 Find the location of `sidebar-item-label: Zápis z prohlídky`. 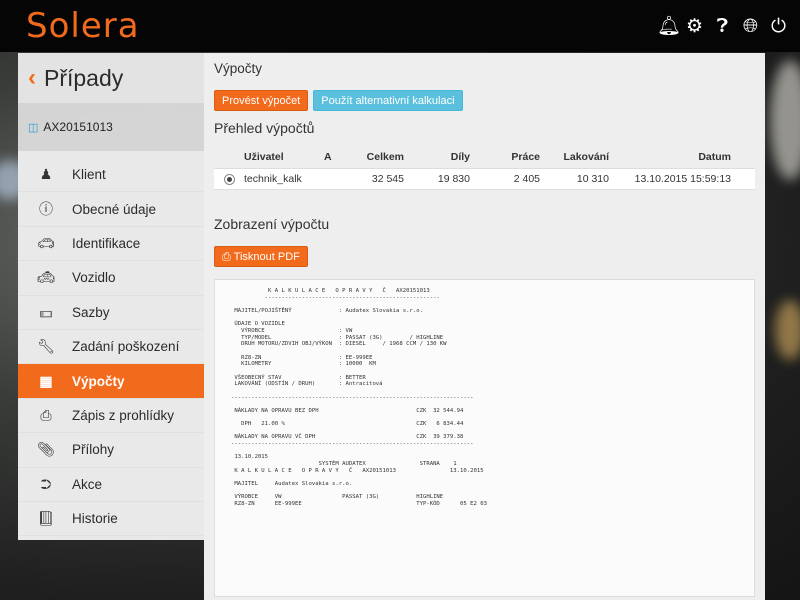

sidebar-item-label: Zápis z prohlídky is located at coordinates (123, 415).